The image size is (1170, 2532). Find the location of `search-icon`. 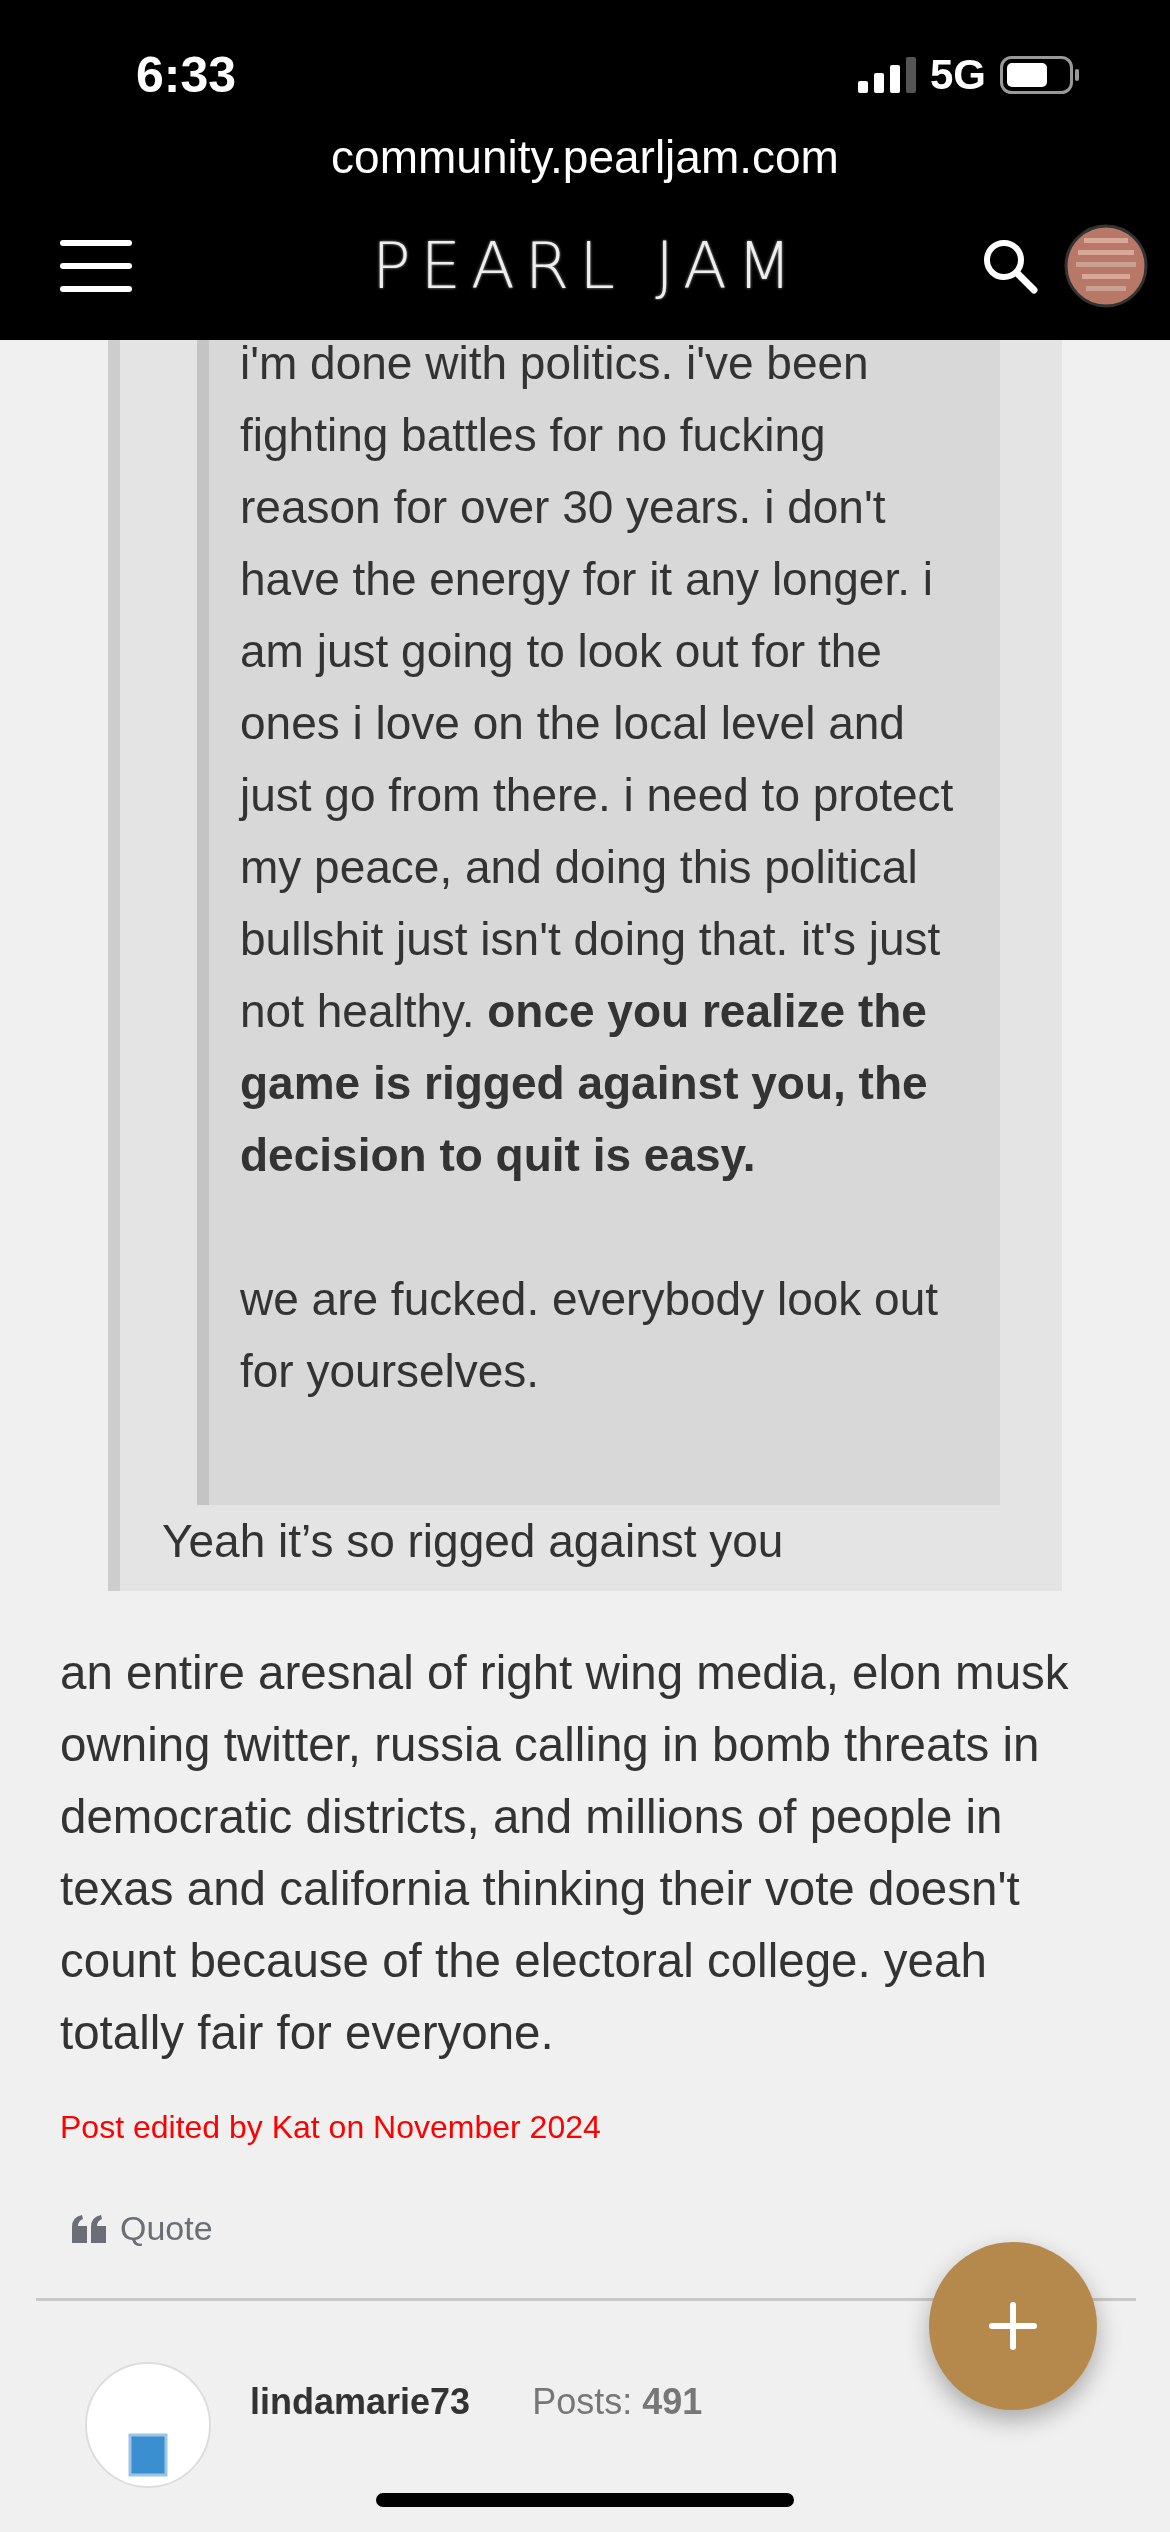

search-icon is located at coordinates (1010, 266).